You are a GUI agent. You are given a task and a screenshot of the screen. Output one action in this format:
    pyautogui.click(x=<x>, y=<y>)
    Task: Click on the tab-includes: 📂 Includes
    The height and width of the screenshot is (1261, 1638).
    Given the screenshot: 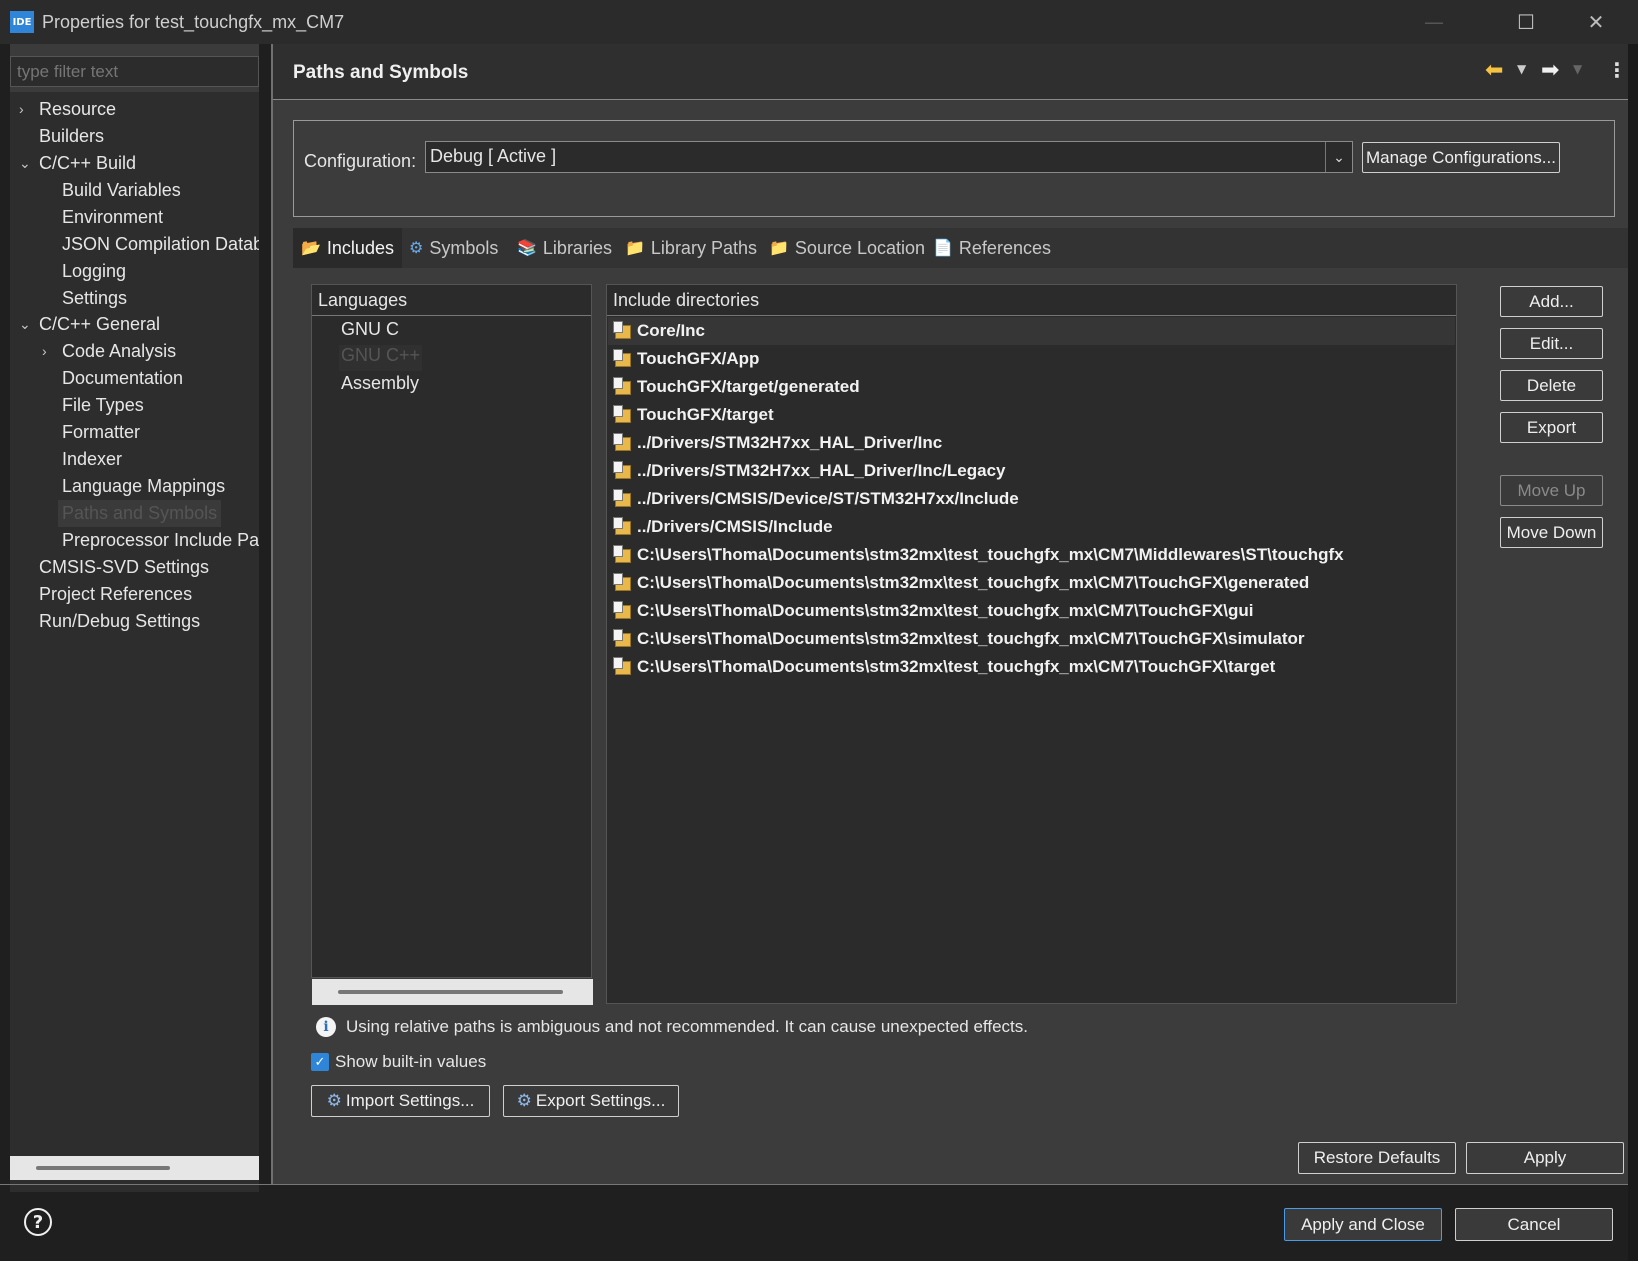 What is the action you would take?
    pyautogui.click(x=347, y=248)
    